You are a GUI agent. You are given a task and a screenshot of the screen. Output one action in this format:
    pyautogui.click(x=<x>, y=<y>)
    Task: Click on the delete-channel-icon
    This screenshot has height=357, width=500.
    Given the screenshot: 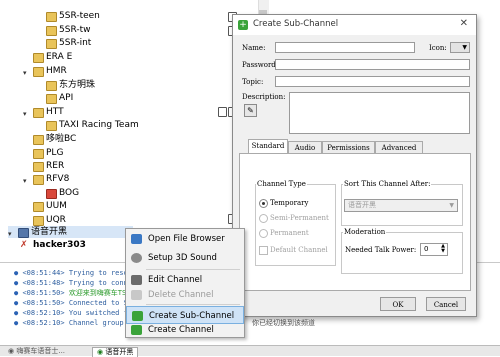 What is the action you would take?
    pyautogui.click(x=136, y=295)
    